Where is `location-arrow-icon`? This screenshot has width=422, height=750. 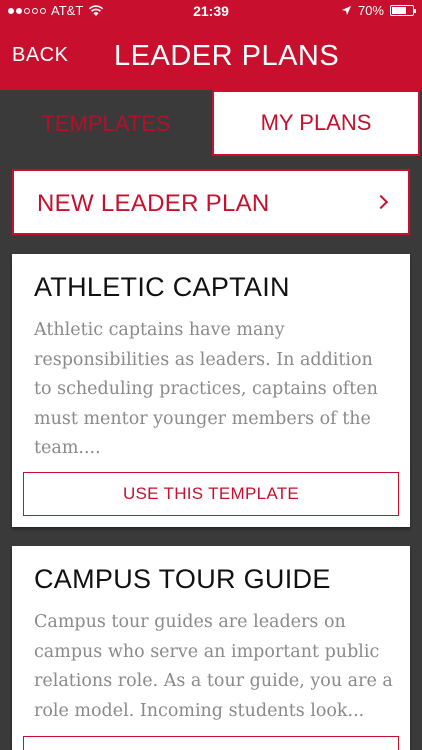 location-arrow-icon is located at coordinates (346, 10).